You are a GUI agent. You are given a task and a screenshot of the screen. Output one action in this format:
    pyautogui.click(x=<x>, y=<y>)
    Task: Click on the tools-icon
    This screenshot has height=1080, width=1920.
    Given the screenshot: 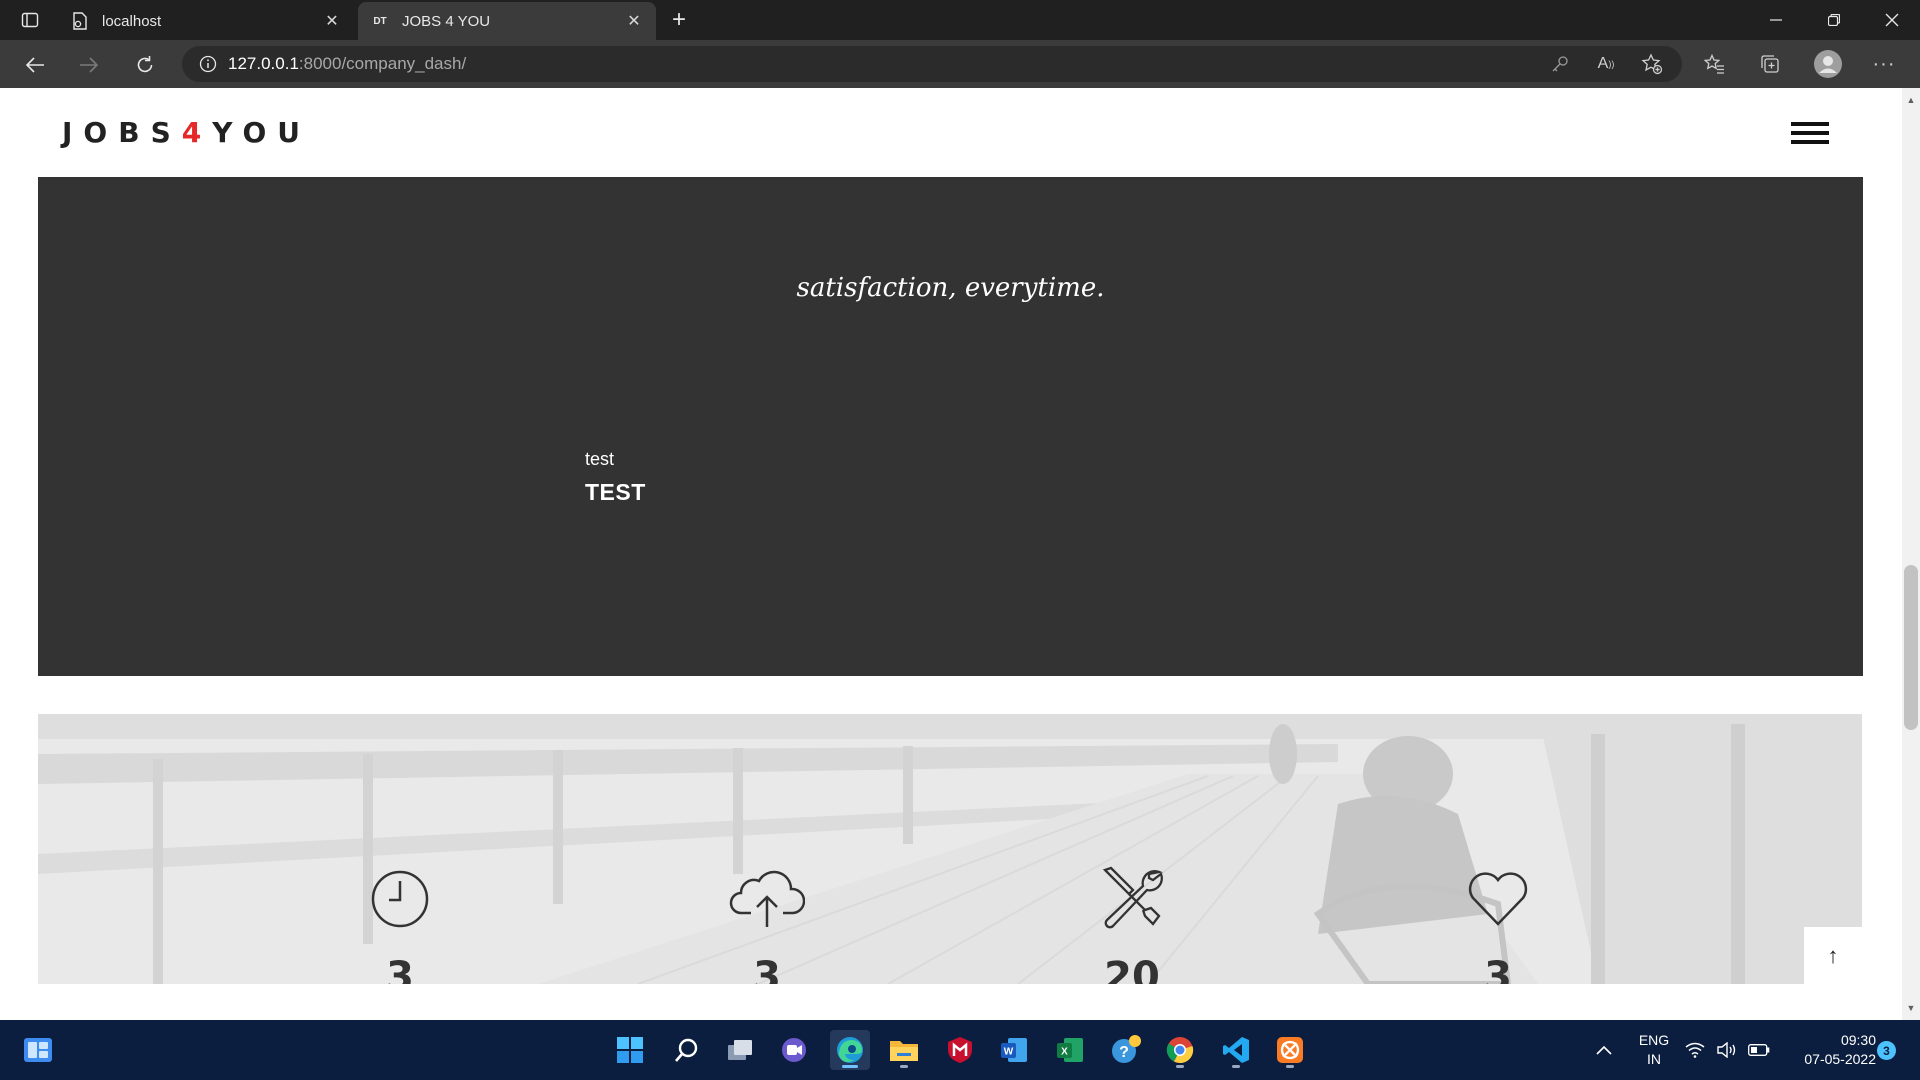 What is the action you would take?
    pyautogui.click(x=1132, y=899)
    